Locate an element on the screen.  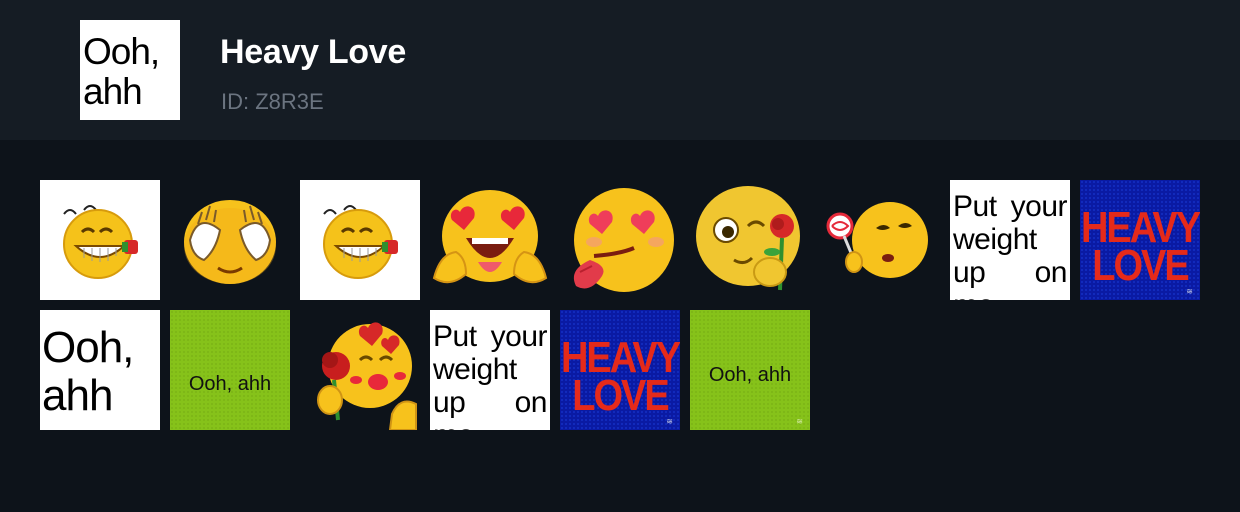
sticker-lollipop-face is located at coordinates (880, 240).